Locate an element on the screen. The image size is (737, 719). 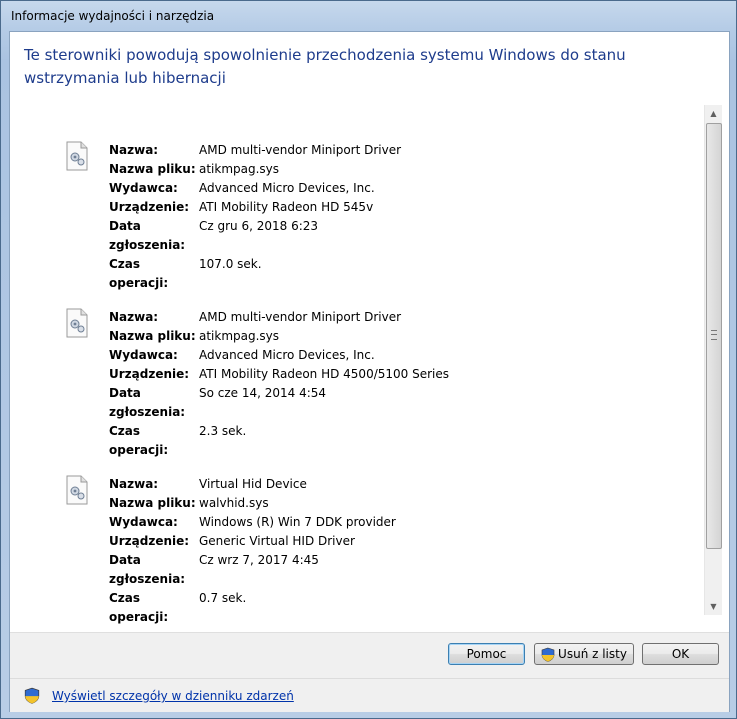
driver-file: walvhid.sys is located at coordinates (234, 503).